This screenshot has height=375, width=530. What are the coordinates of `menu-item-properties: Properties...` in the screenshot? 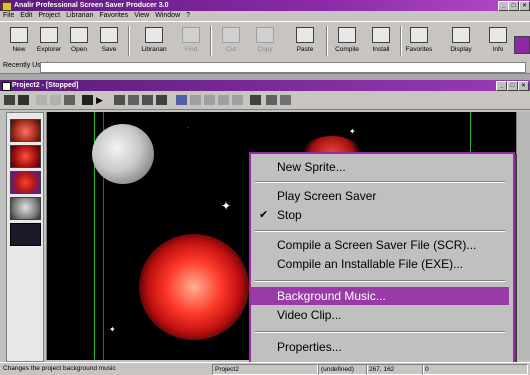 It's located at (380, 347).